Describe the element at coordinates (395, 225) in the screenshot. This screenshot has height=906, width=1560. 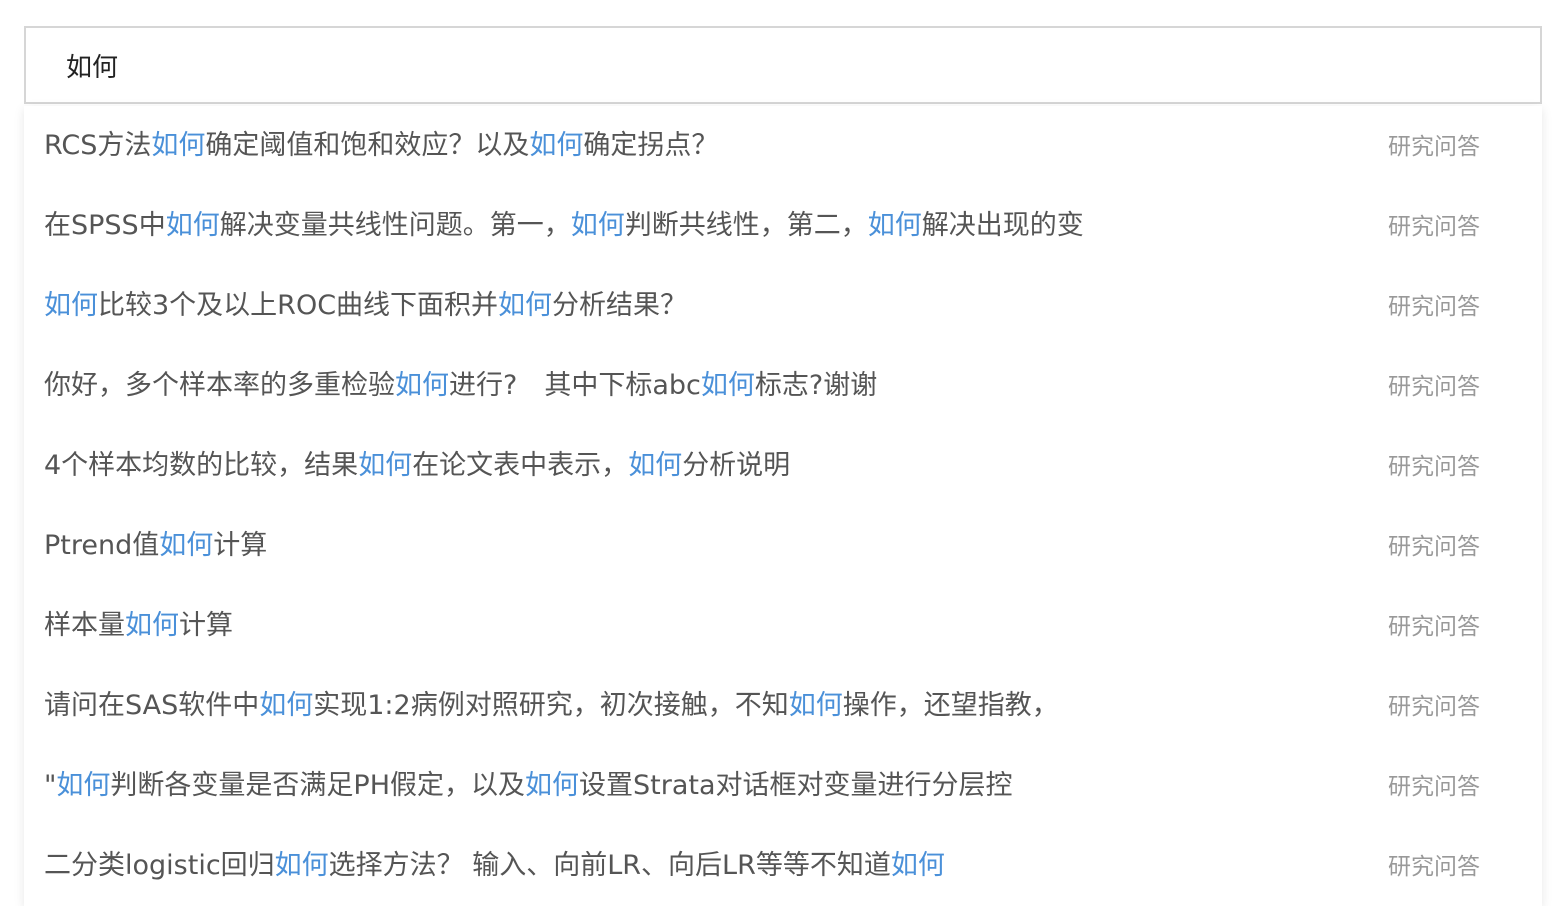
I see `suggestion-text-segment: 解决变量共线性问题。第一，` at that location.